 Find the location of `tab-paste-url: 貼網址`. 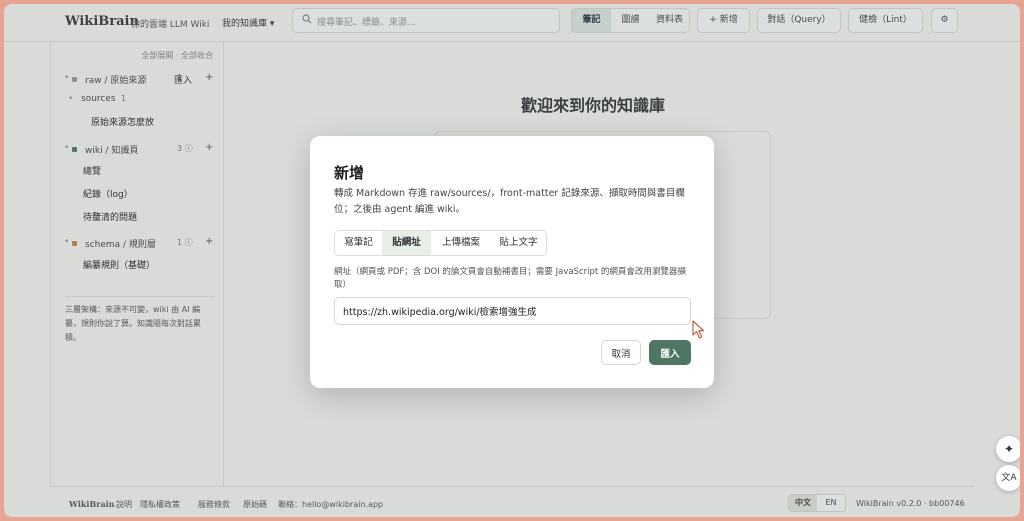

tab-paste-url: 貼網址 is located at coordinates (406, 243).